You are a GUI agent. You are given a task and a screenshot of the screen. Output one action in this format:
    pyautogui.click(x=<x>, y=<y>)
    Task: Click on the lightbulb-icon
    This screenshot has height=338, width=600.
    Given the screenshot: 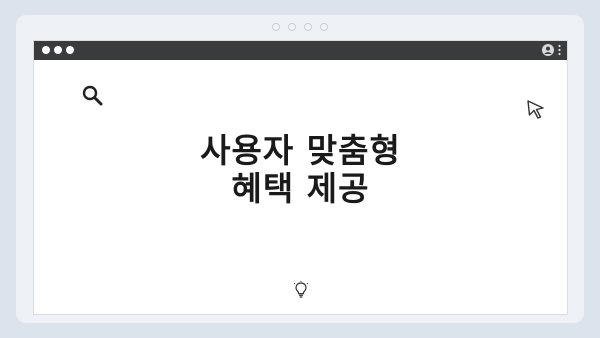 What is the action you would take?
    pyautogui.click(x=301, y=289)
    